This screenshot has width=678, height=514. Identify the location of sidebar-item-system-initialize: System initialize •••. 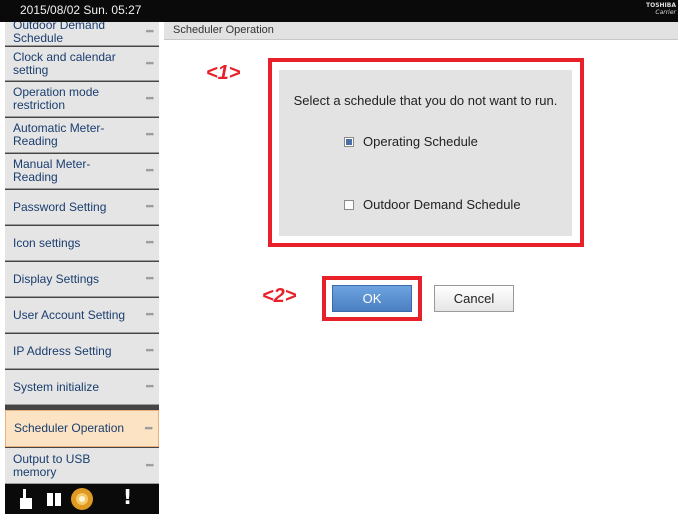
(82, 387).